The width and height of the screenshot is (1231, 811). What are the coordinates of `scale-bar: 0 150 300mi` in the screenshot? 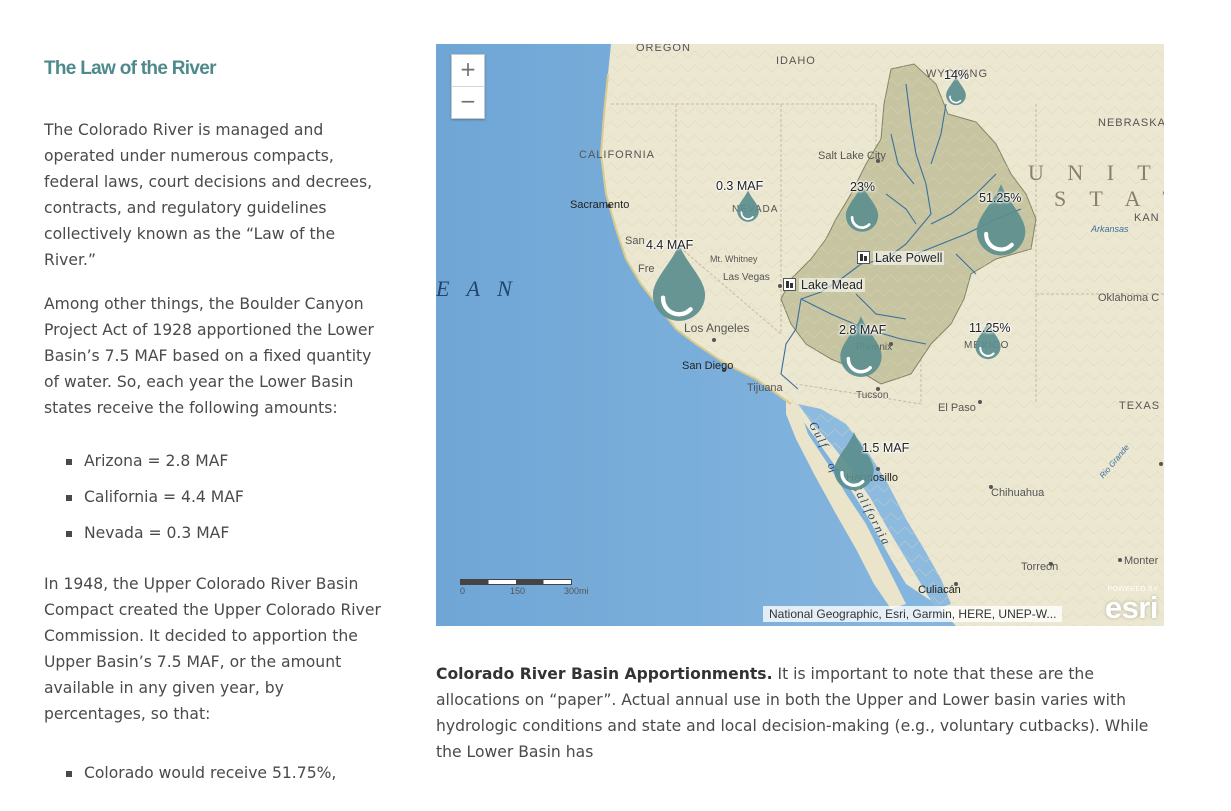 It's located at (524, 587).